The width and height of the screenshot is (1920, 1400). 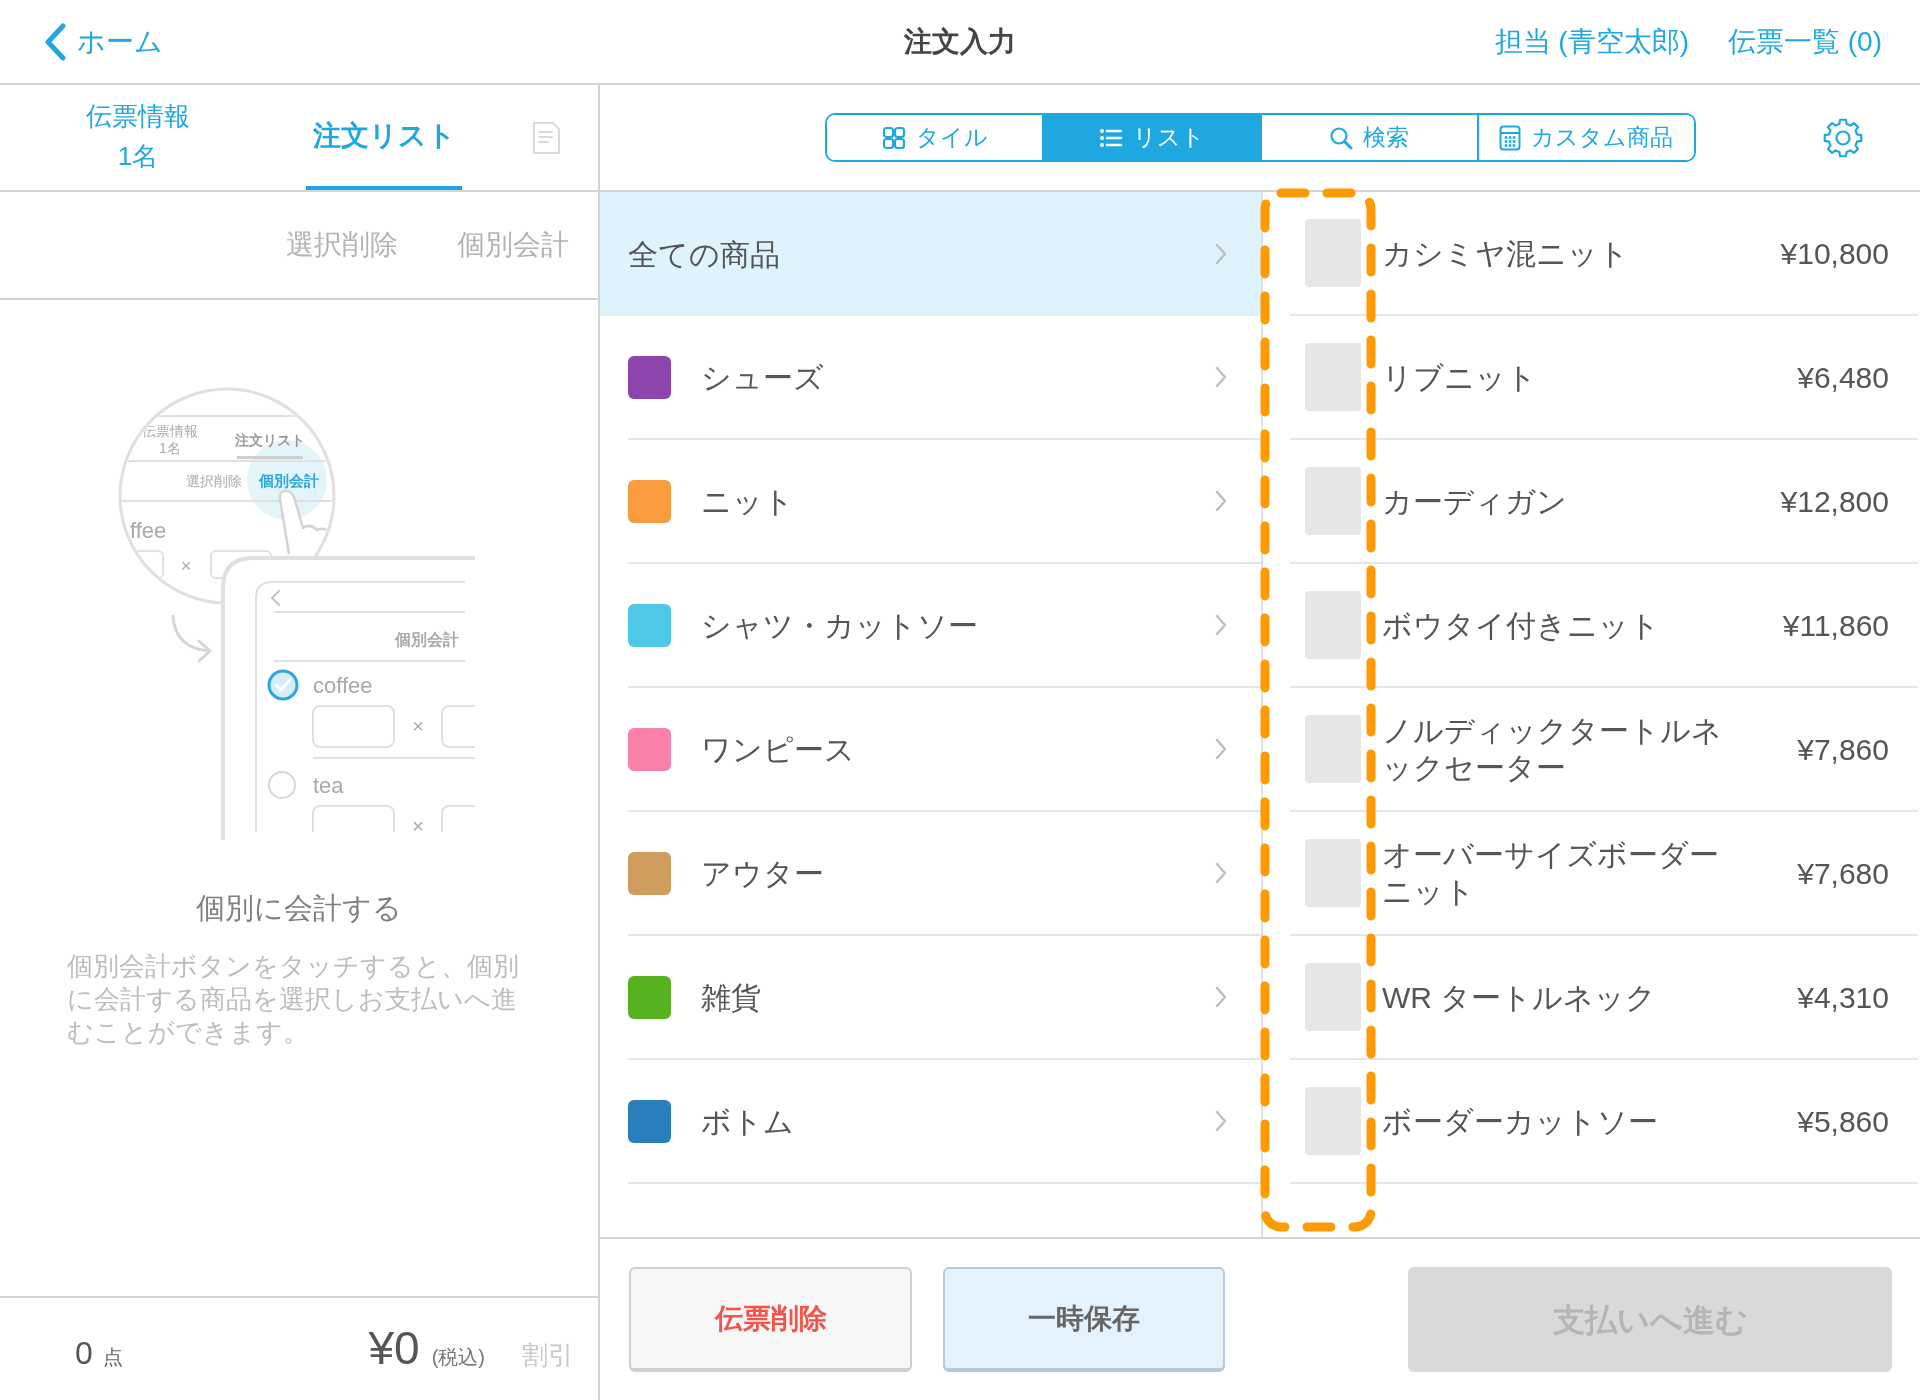 I want to click on product-name: ノルディックタートルネックセーター, so click(x=1552, y=749).